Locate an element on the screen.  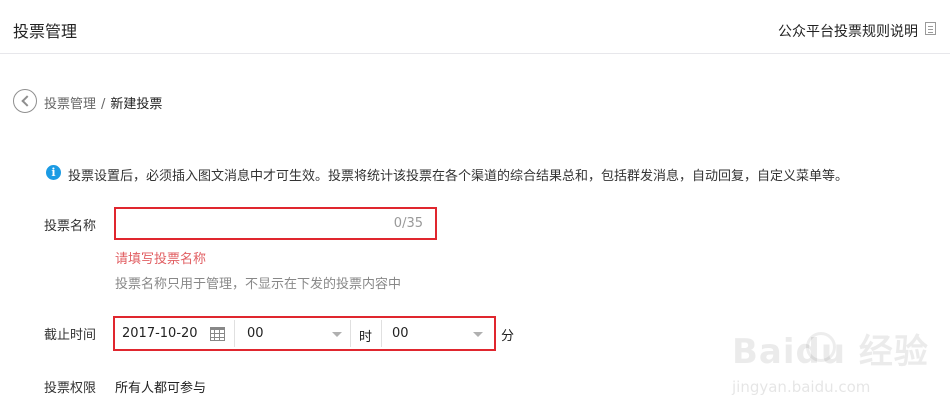
page-title: 投票管理 is located at coordinates (45, 31).